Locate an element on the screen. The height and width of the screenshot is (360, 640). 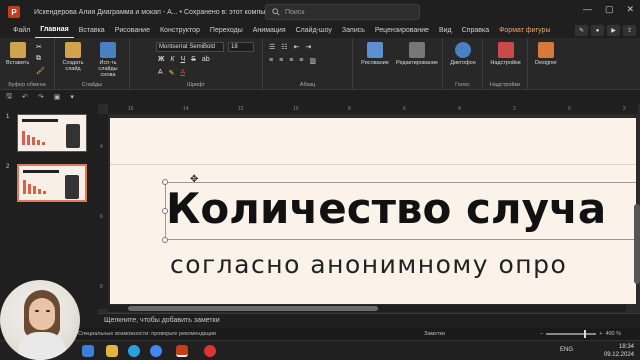
save-icon: 🖫 is located at coordinates (9, 97).